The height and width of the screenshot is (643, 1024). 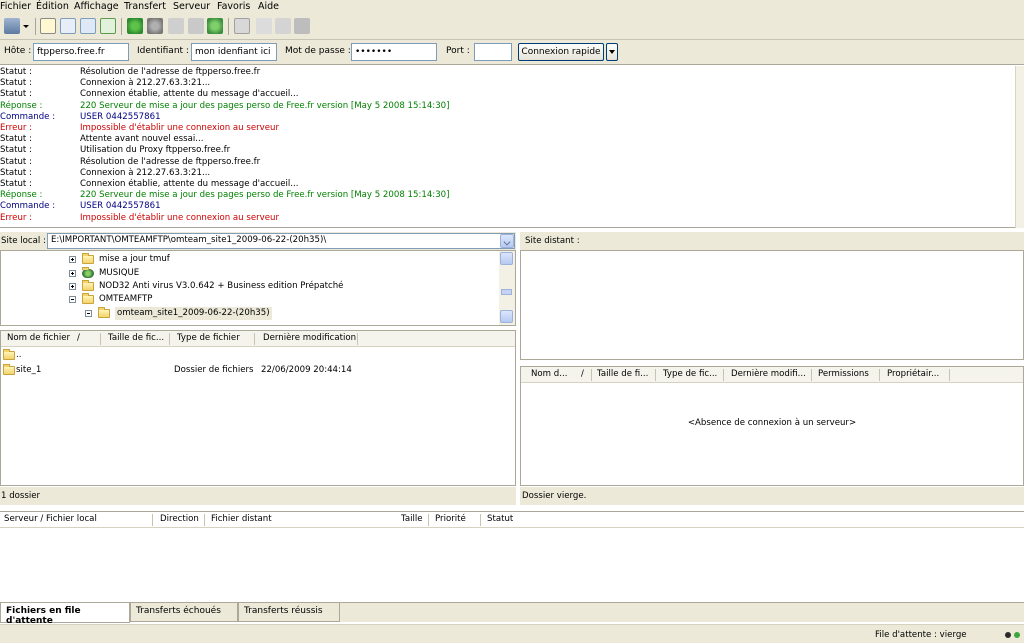 I want to click on refresh-icon, so click(x=135, y=26).